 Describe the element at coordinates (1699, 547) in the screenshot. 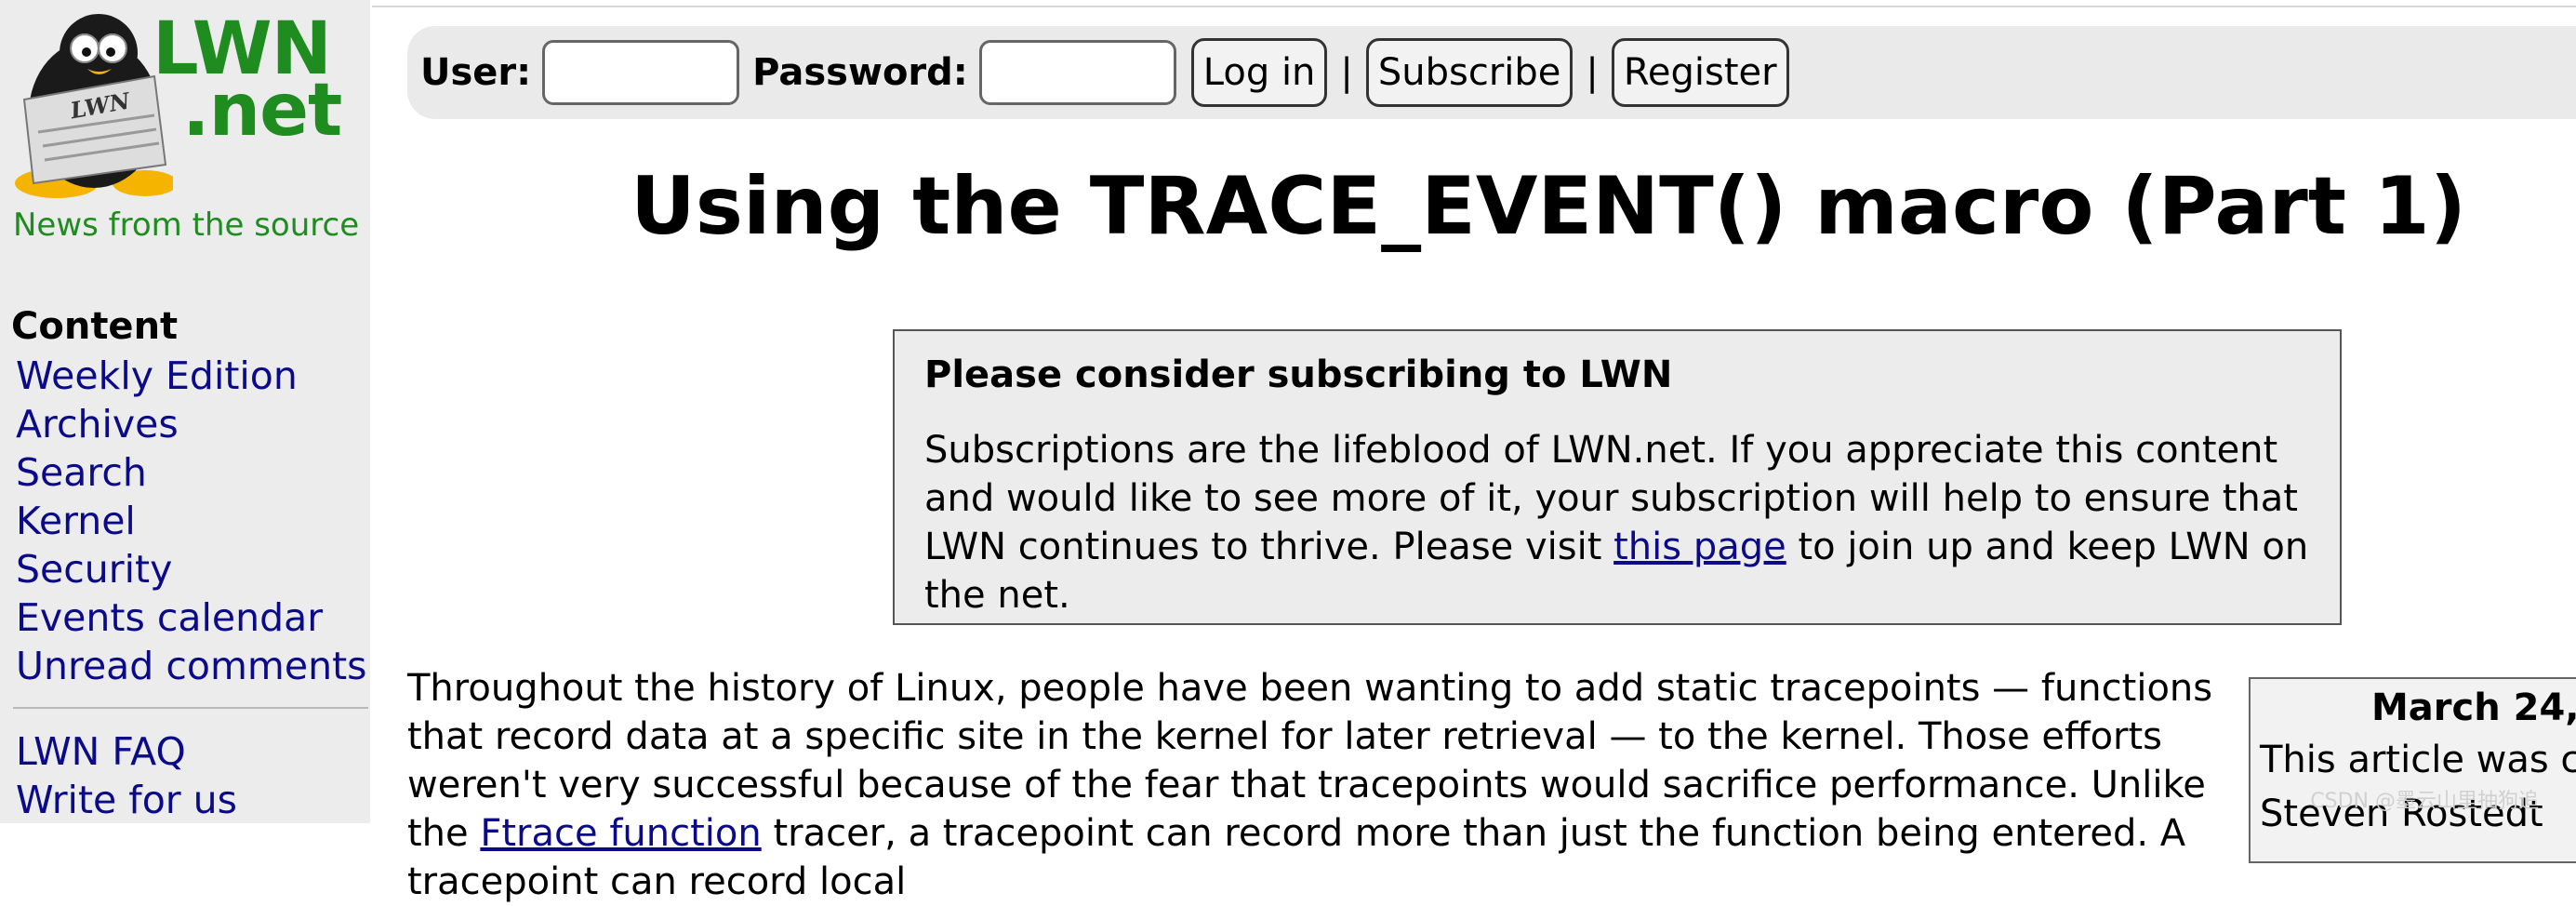

I see `this-page-link: this page` at that location.